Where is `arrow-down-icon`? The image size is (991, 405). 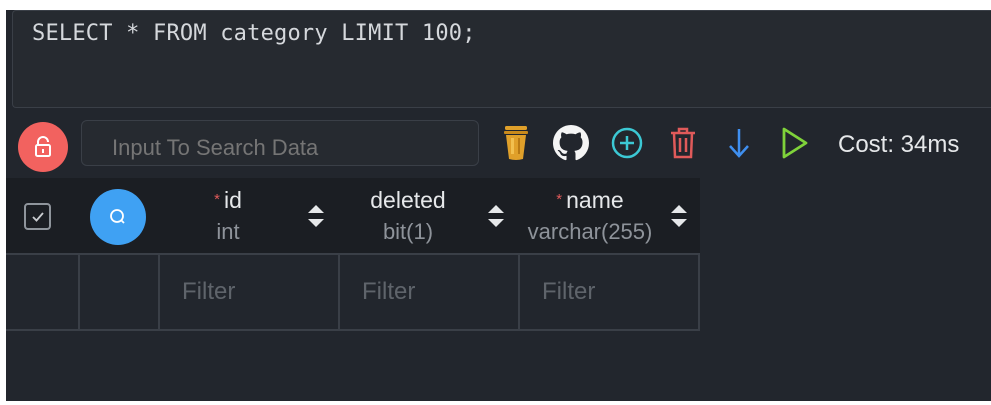 arrow-down-icon is located at coordinates (739, 143).